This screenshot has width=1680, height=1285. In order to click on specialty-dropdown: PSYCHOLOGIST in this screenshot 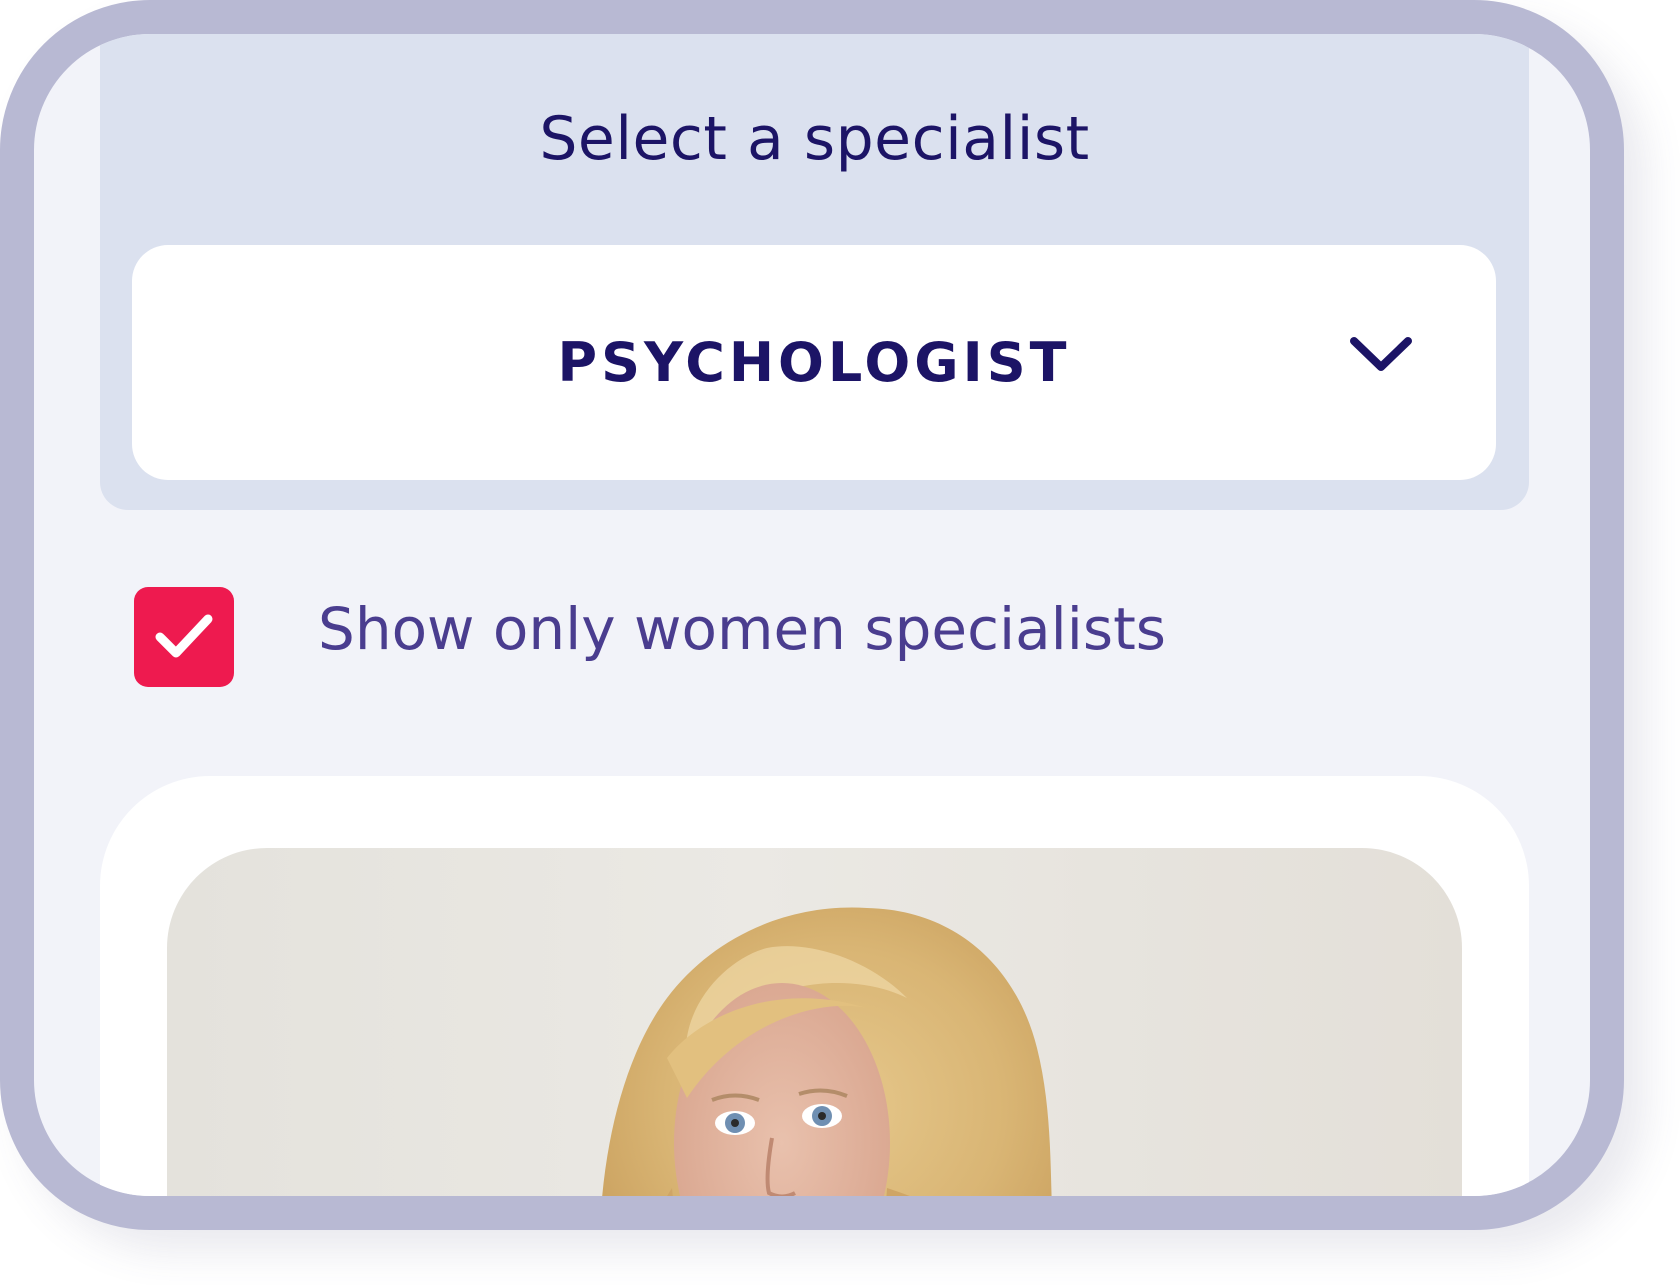, I will do `click(814, 362)`.